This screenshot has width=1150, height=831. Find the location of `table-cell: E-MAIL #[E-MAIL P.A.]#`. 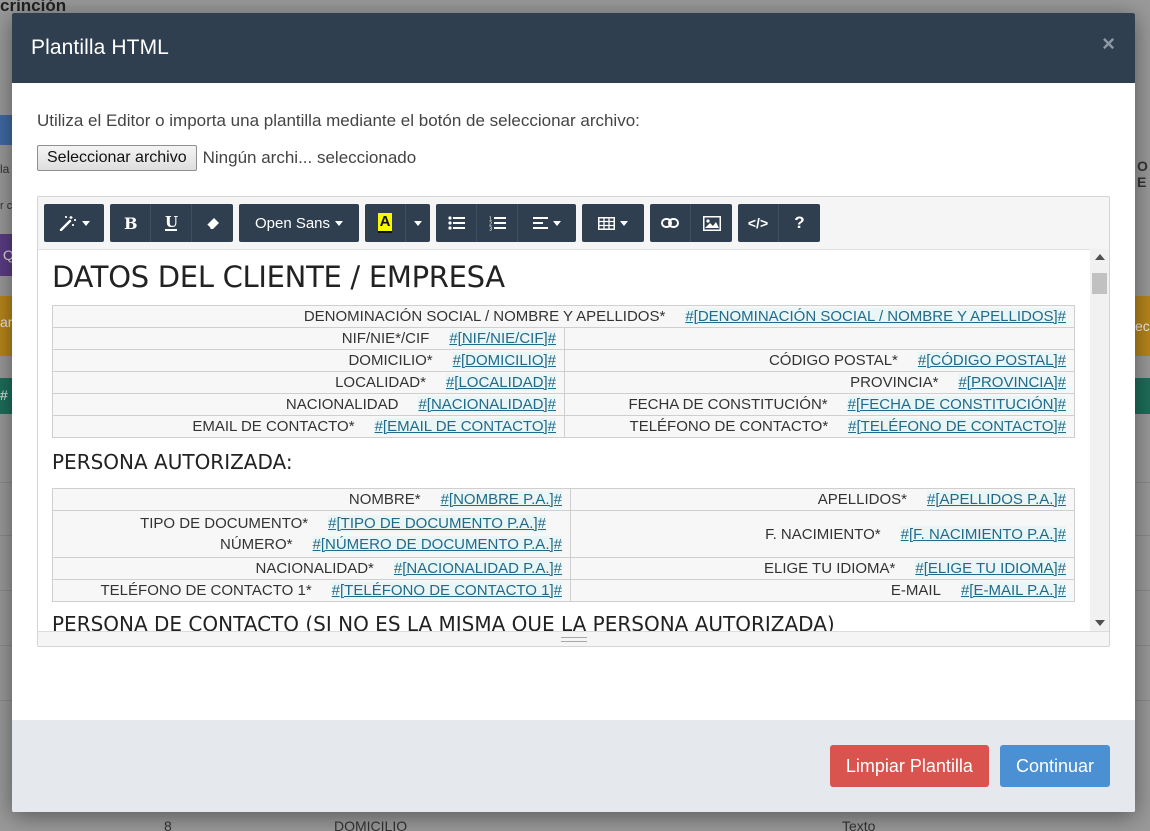

table-cell: E-MAIL #[E-MAIL P.A.]# is located at coordinates (822, 590).